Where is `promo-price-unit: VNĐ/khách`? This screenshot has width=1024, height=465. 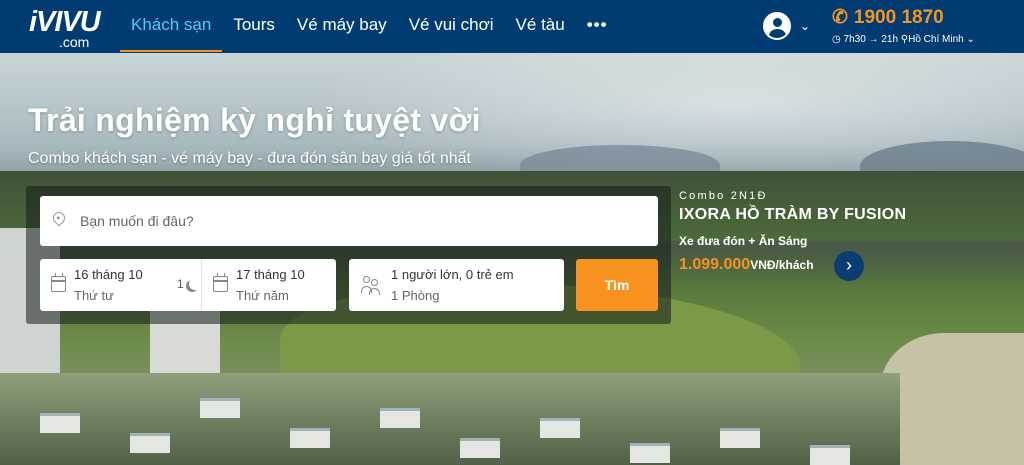 promo-price-unit: VNĐ/khách is located at coordinates (782, 265).